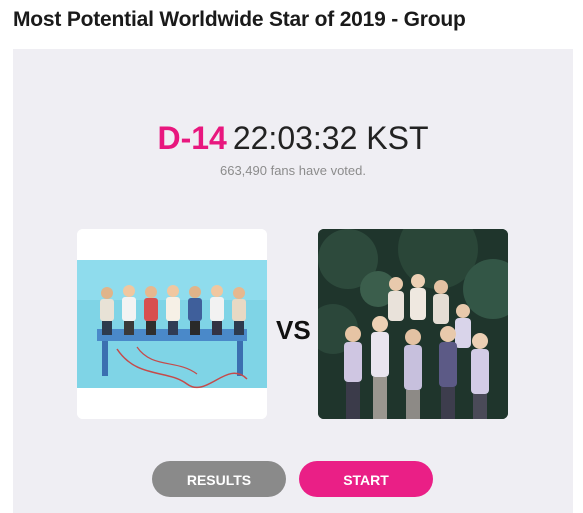  I want to click on results-button: RESULTS, so click(219, 479).